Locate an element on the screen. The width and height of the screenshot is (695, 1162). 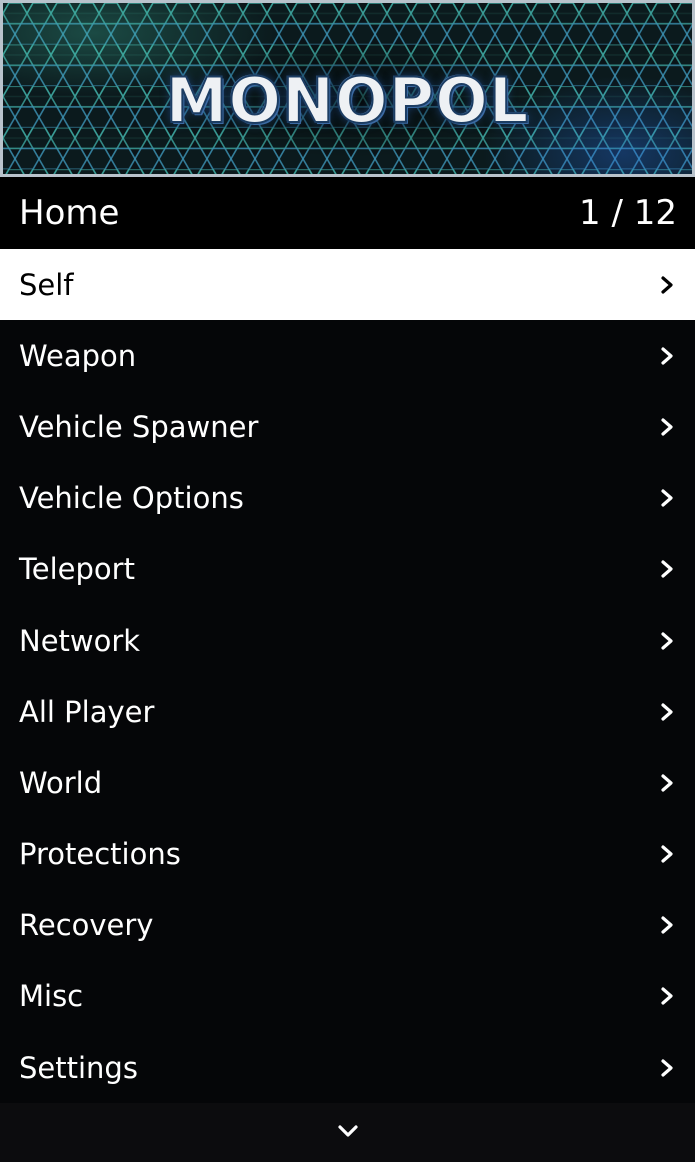
monopol-logo: MONOPOL is located at coordinates (347, 100).